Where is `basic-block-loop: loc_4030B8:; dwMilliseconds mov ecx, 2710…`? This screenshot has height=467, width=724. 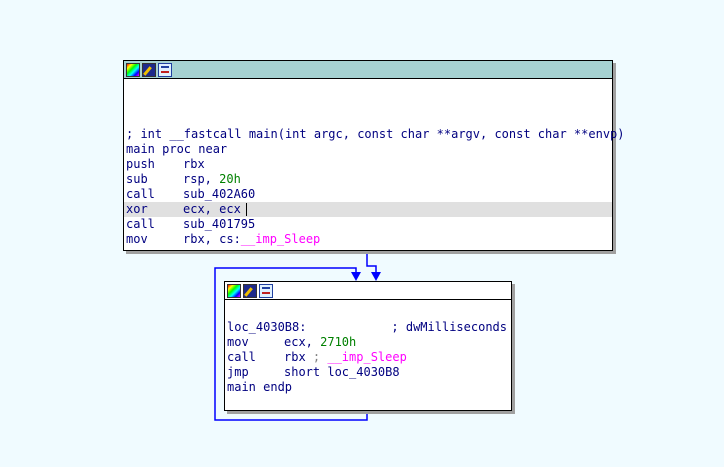
basic-block-loop: loc_4030B8:; dwMilliseconds mov ecx, 2710… is located at coordinates (368, 346).